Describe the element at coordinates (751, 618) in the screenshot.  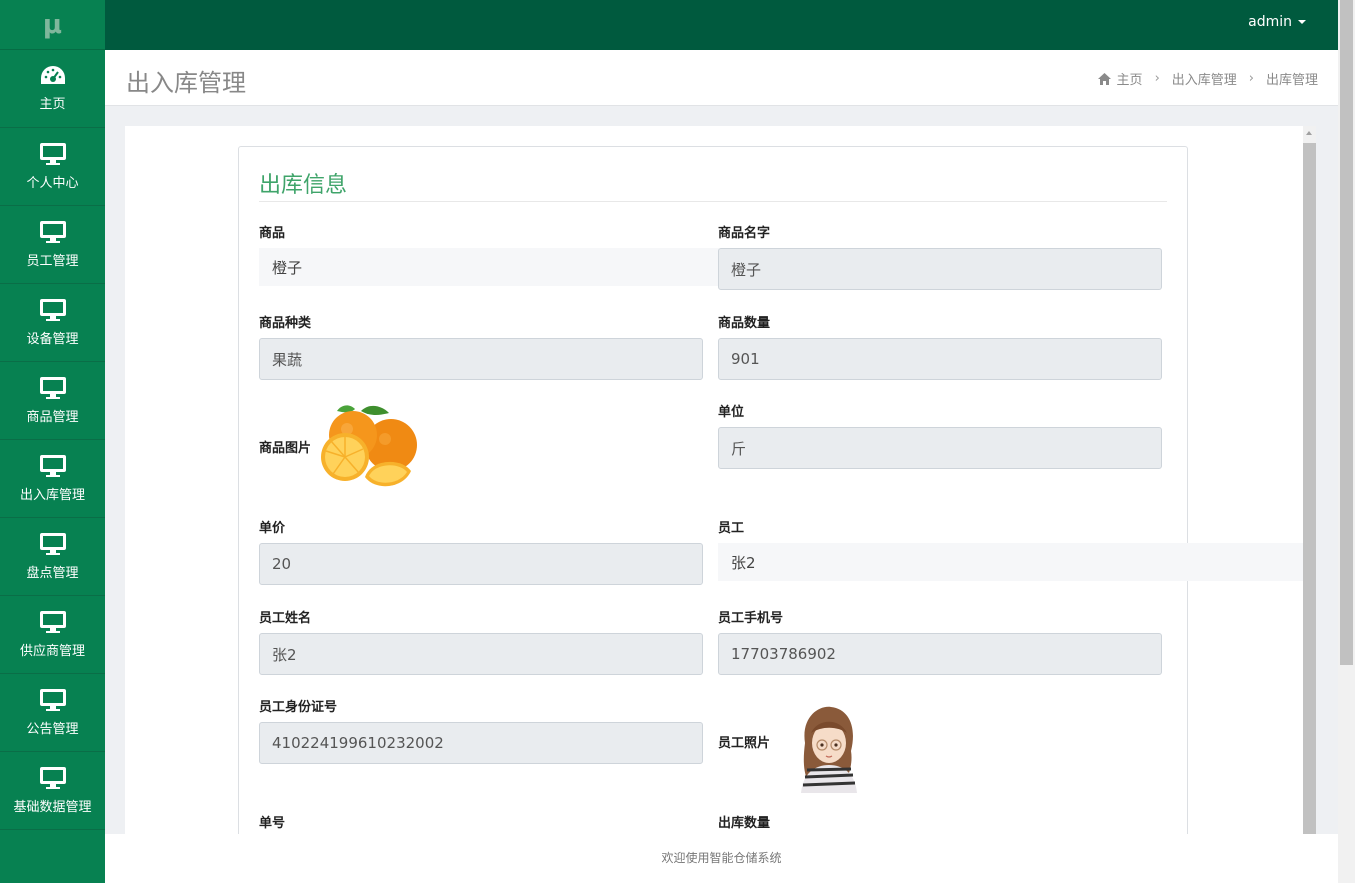
I see `staff-phone-label: 员工手机号` at that location.